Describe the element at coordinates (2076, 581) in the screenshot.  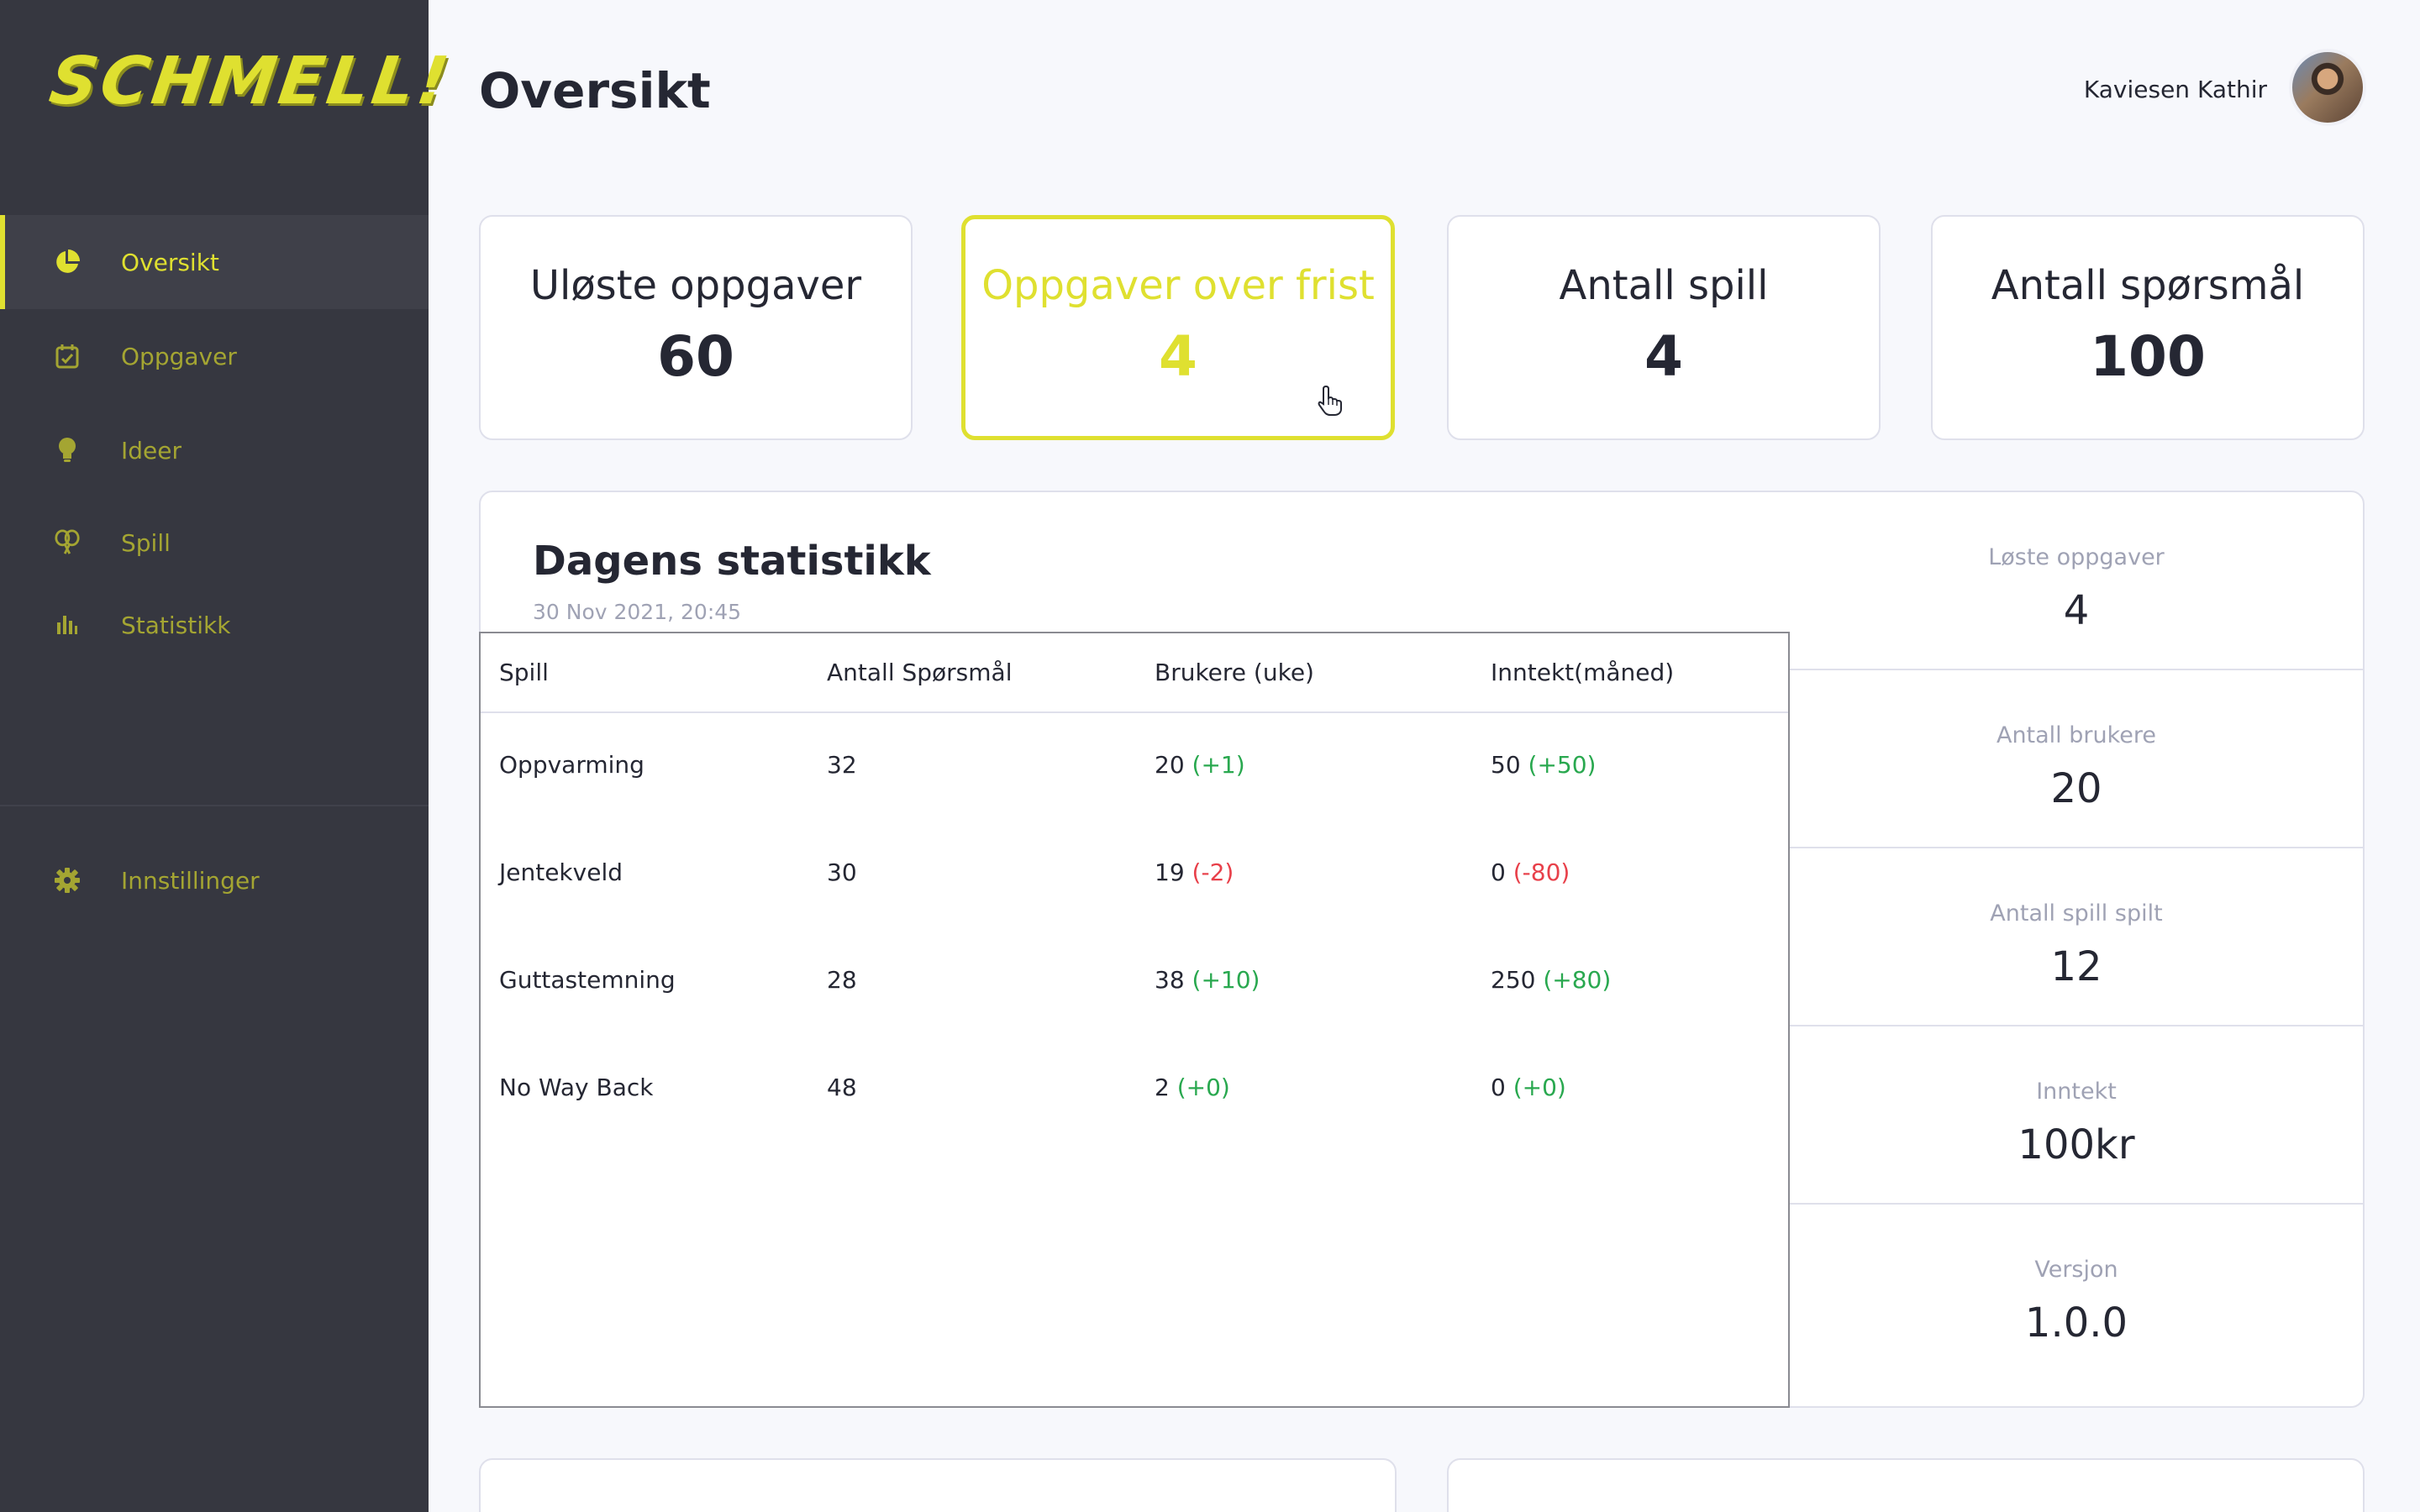
I see `stat-solved-tasks: Løste oppgaver 4` at that location.